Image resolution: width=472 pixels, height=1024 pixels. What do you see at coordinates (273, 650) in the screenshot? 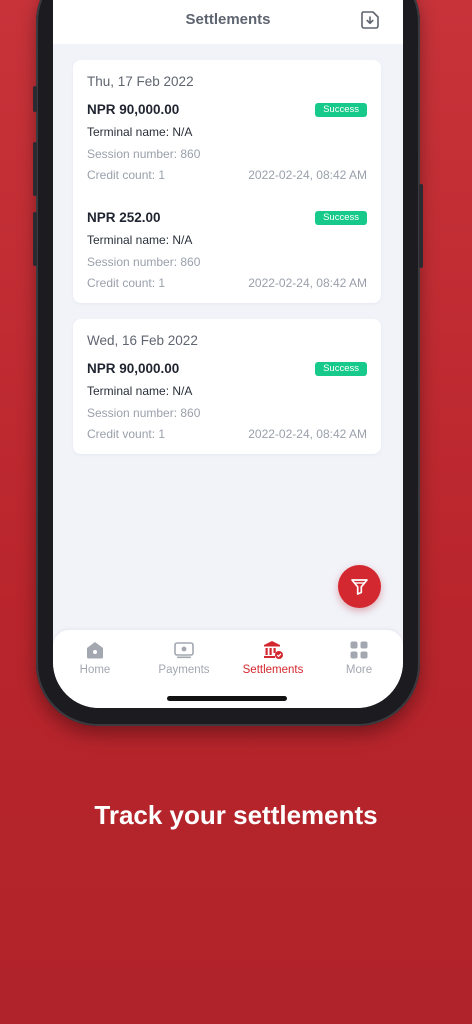
I see `bank-icon` at bounding box center [273, 650].